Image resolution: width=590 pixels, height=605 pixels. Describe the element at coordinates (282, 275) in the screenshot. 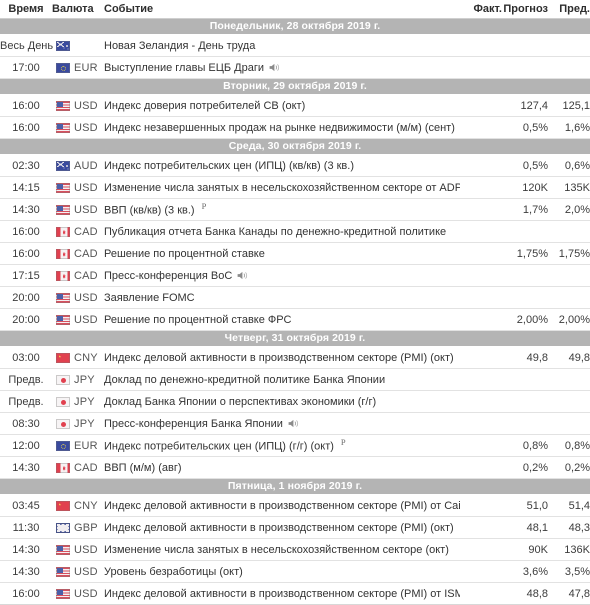

I see `event-cell: Пресс-конференция BoC` at that location.